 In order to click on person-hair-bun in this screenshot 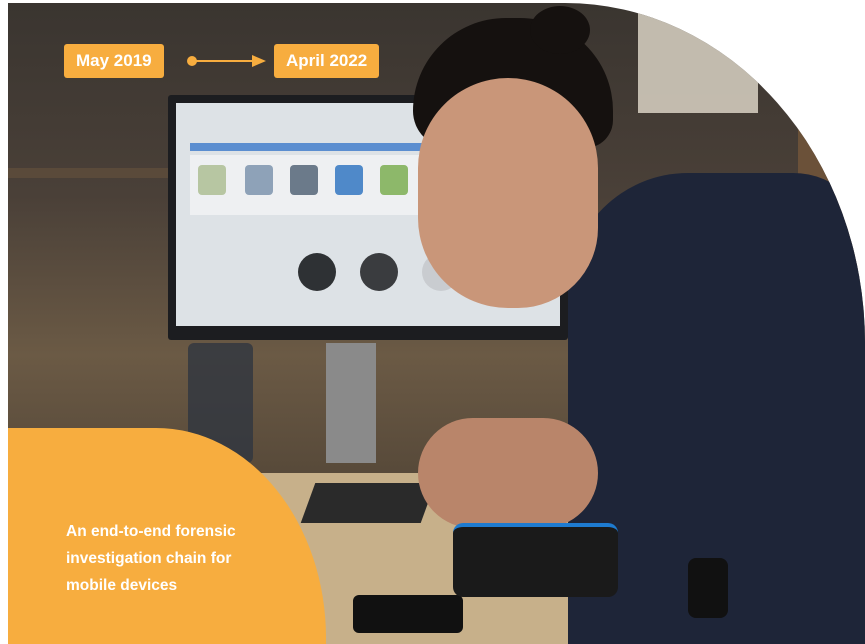, I will do `click(560, 30)`.